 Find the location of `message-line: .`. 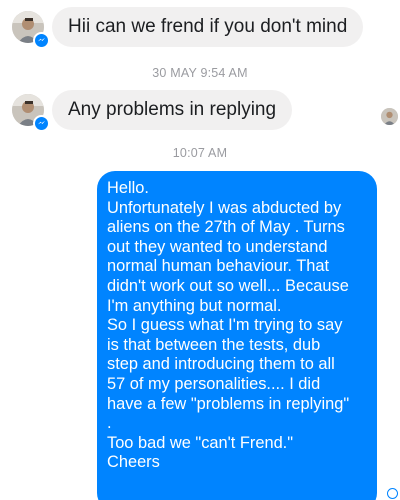

message-line: . is located at coordinates (109, 423).